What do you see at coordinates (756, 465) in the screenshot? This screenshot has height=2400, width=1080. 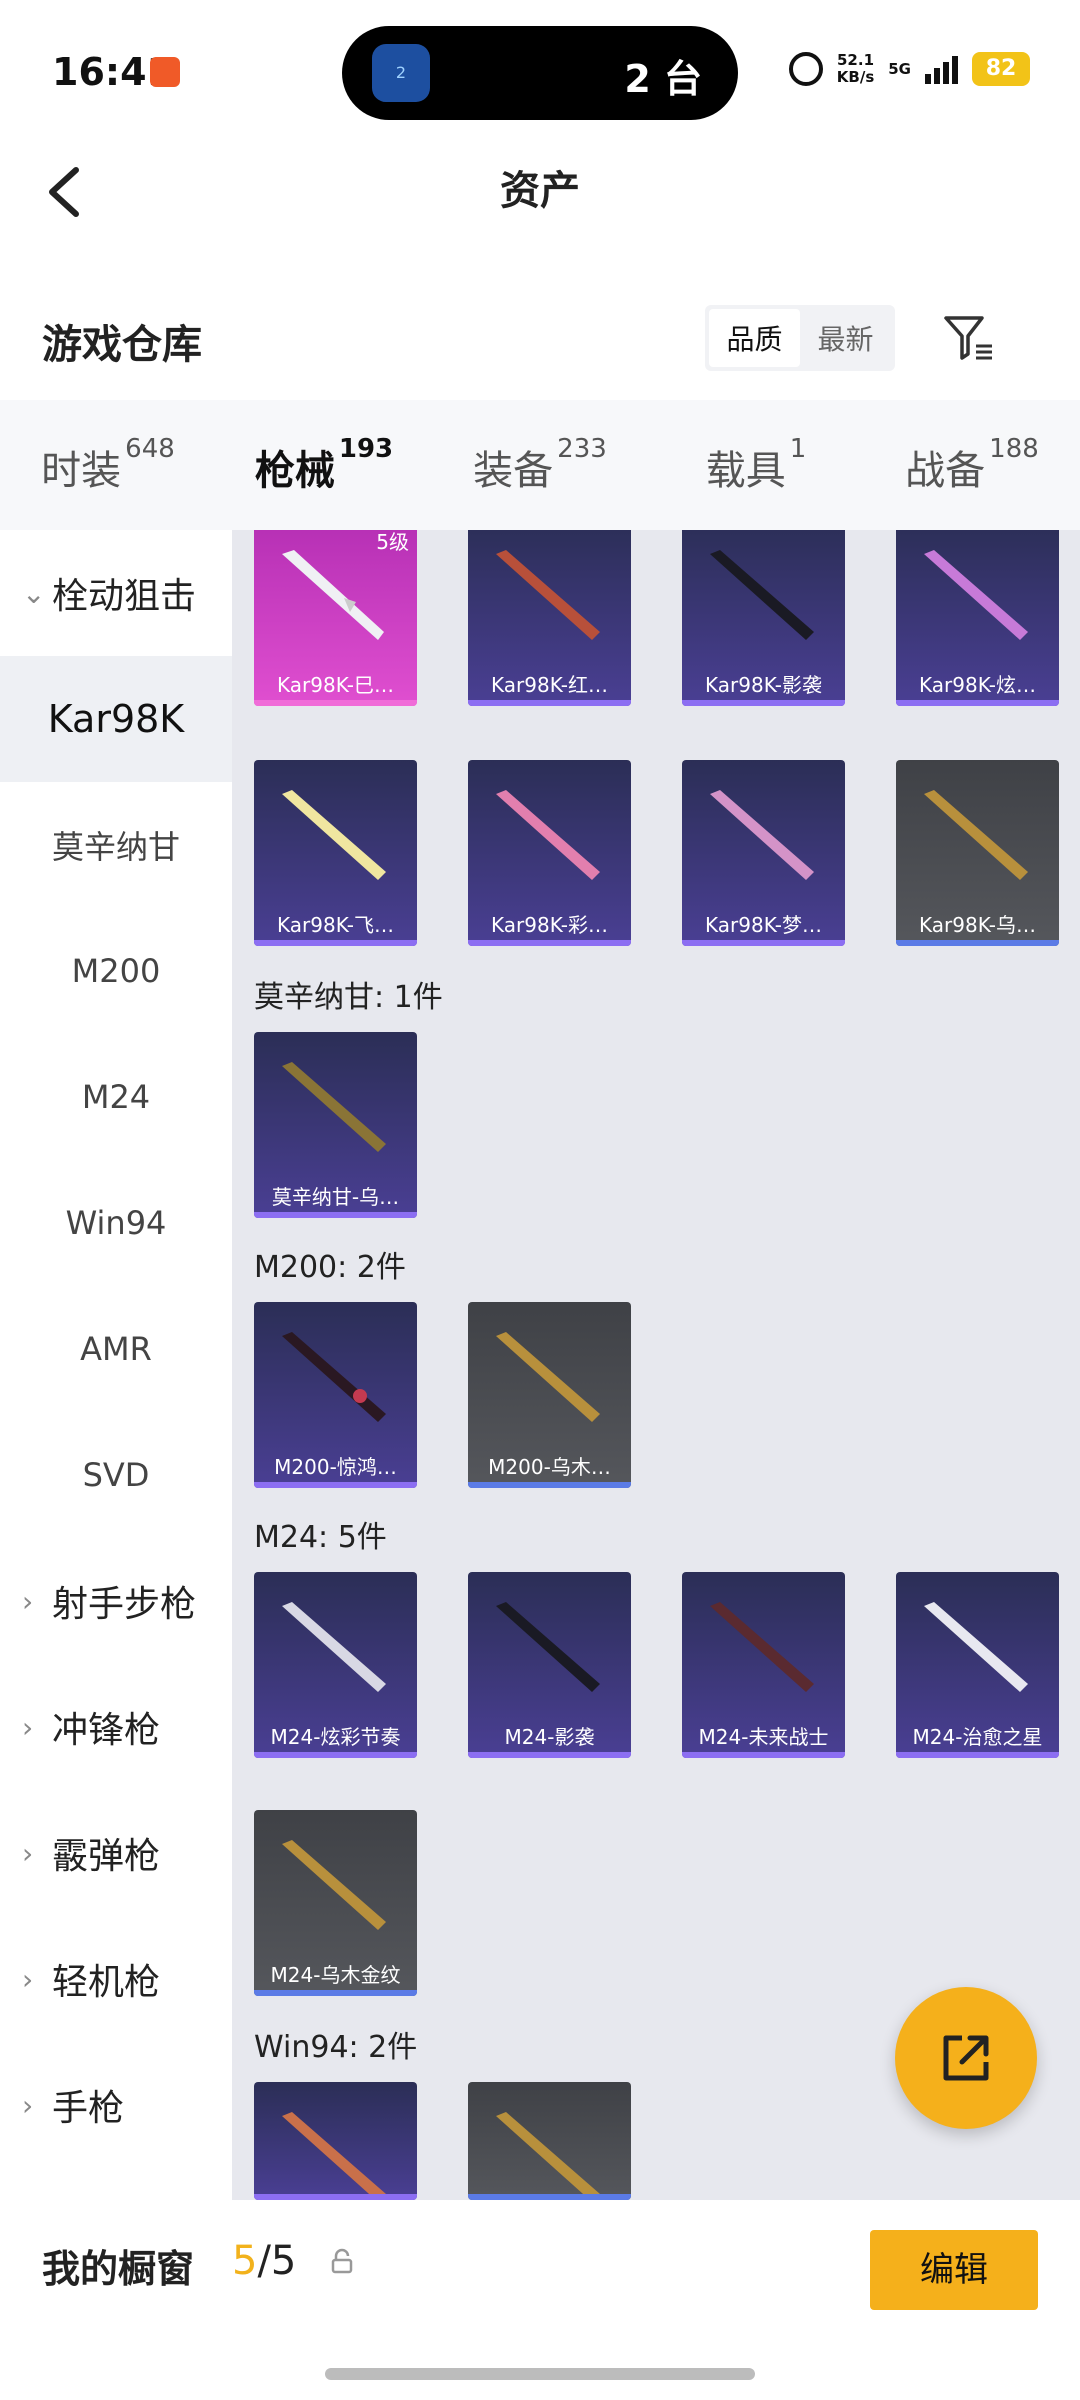 I see `tab-vehicles: 载具 1` at bounding box center [756, 465].